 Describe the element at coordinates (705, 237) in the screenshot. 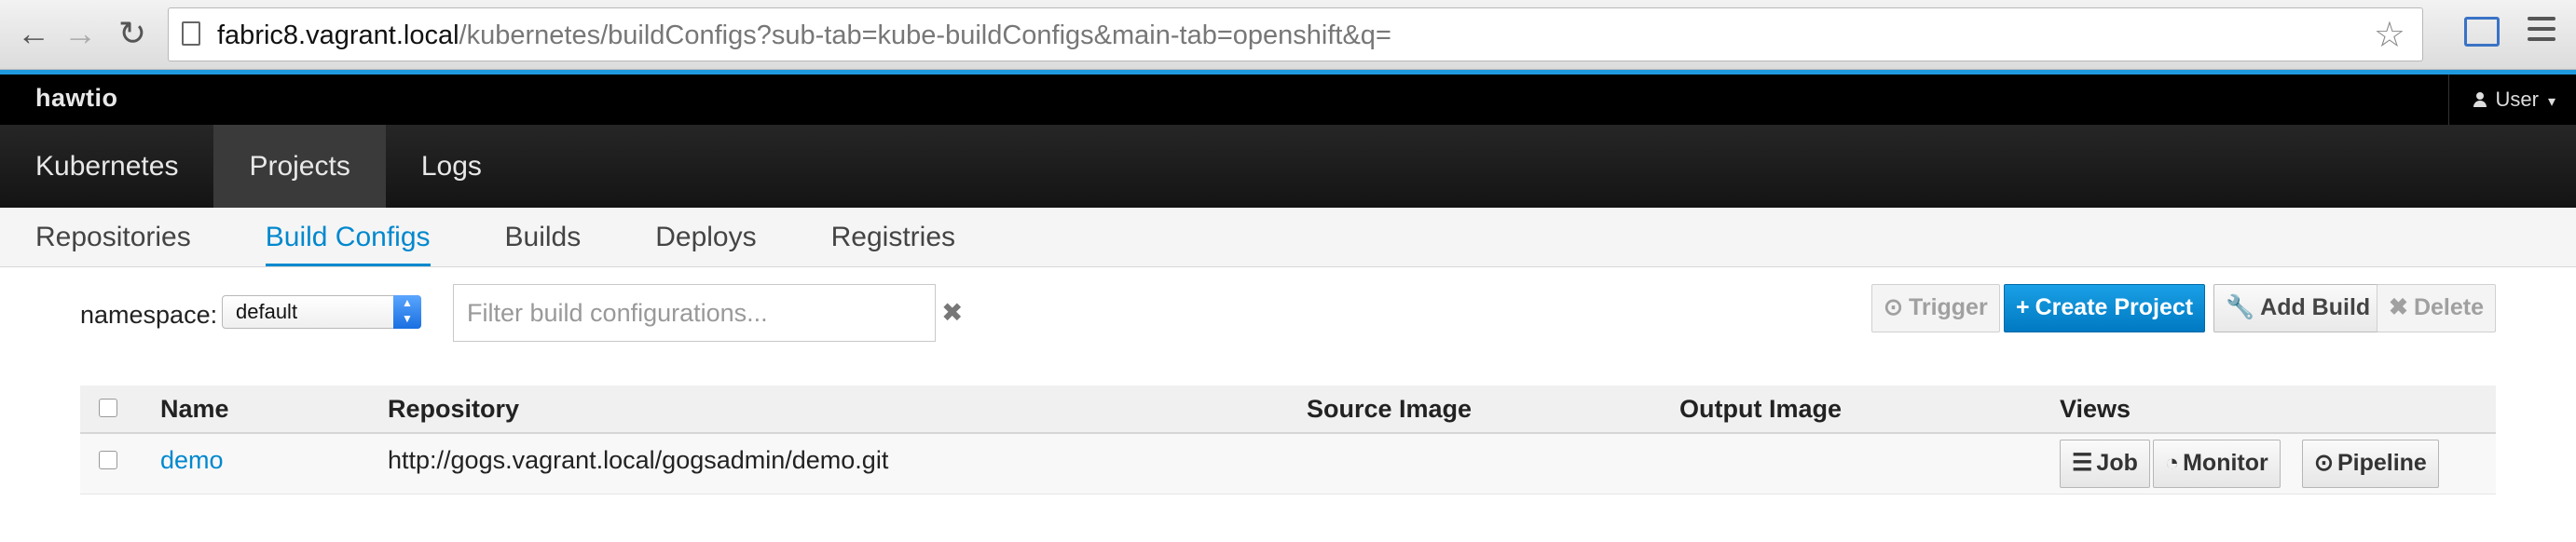

I see `sub-tab-deploys: Deploys` at that location.